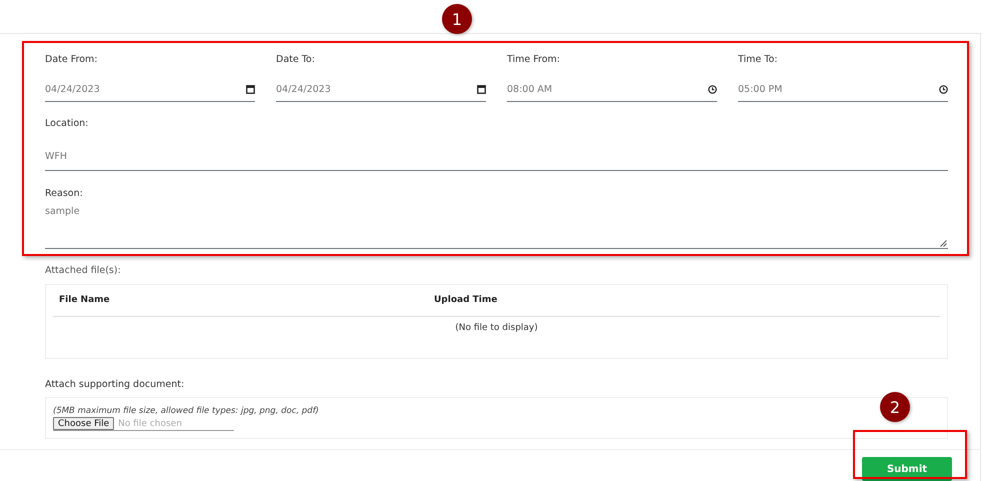 The image size is (987, 481). Describe the element at coordinates (186, 411) in the screenshot. I see `hint-text: (5MB maximum file size, allowed file types: jpg, png, doc, pdf)` at that location.